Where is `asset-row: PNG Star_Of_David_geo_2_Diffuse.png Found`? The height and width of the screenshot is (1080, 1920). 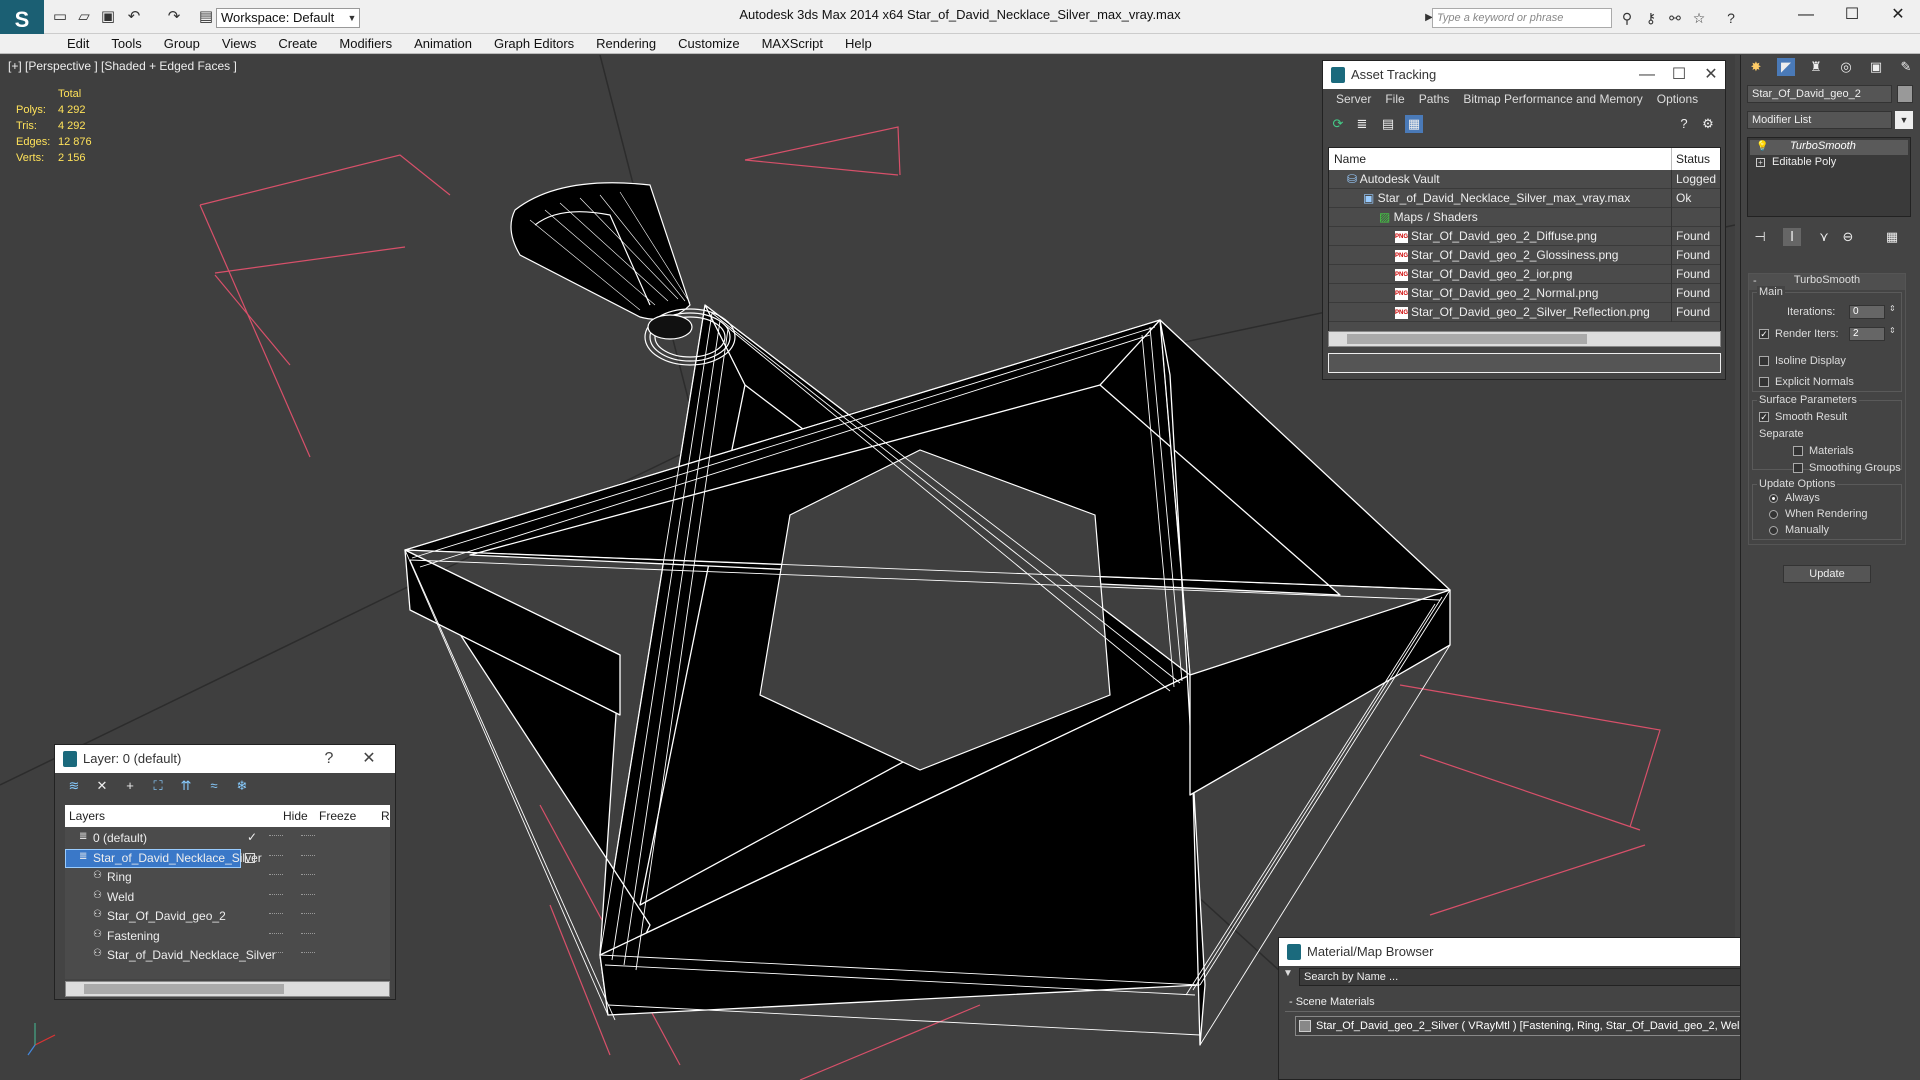
asset-row: PNG Star_Of_David_geo_2_Diffuse.png Found is located at coordinates (1524, 236).